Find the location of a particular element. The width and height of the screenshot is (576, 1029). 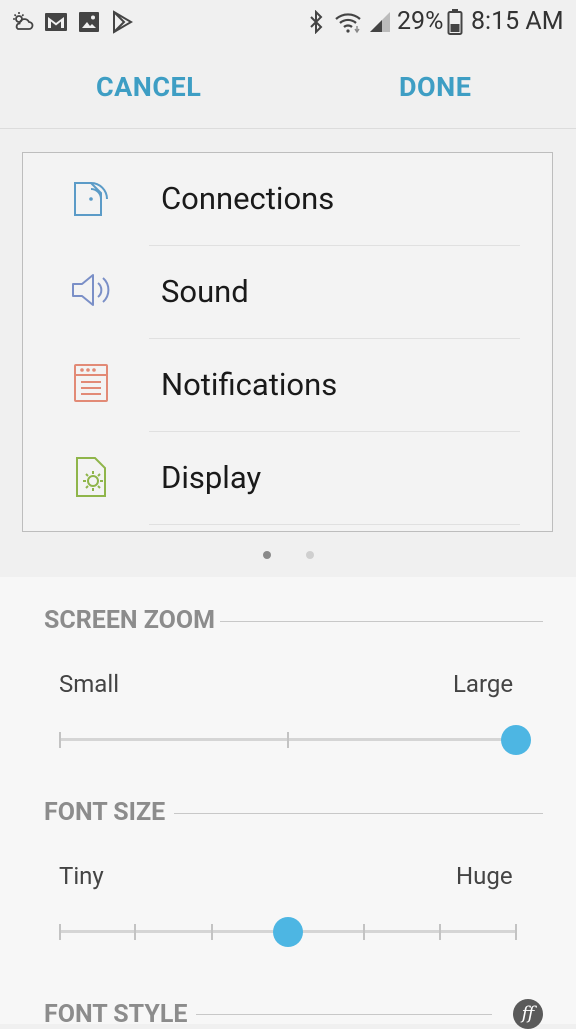

screen-zoom-min-label: Small is located at coordinates (89, 684).